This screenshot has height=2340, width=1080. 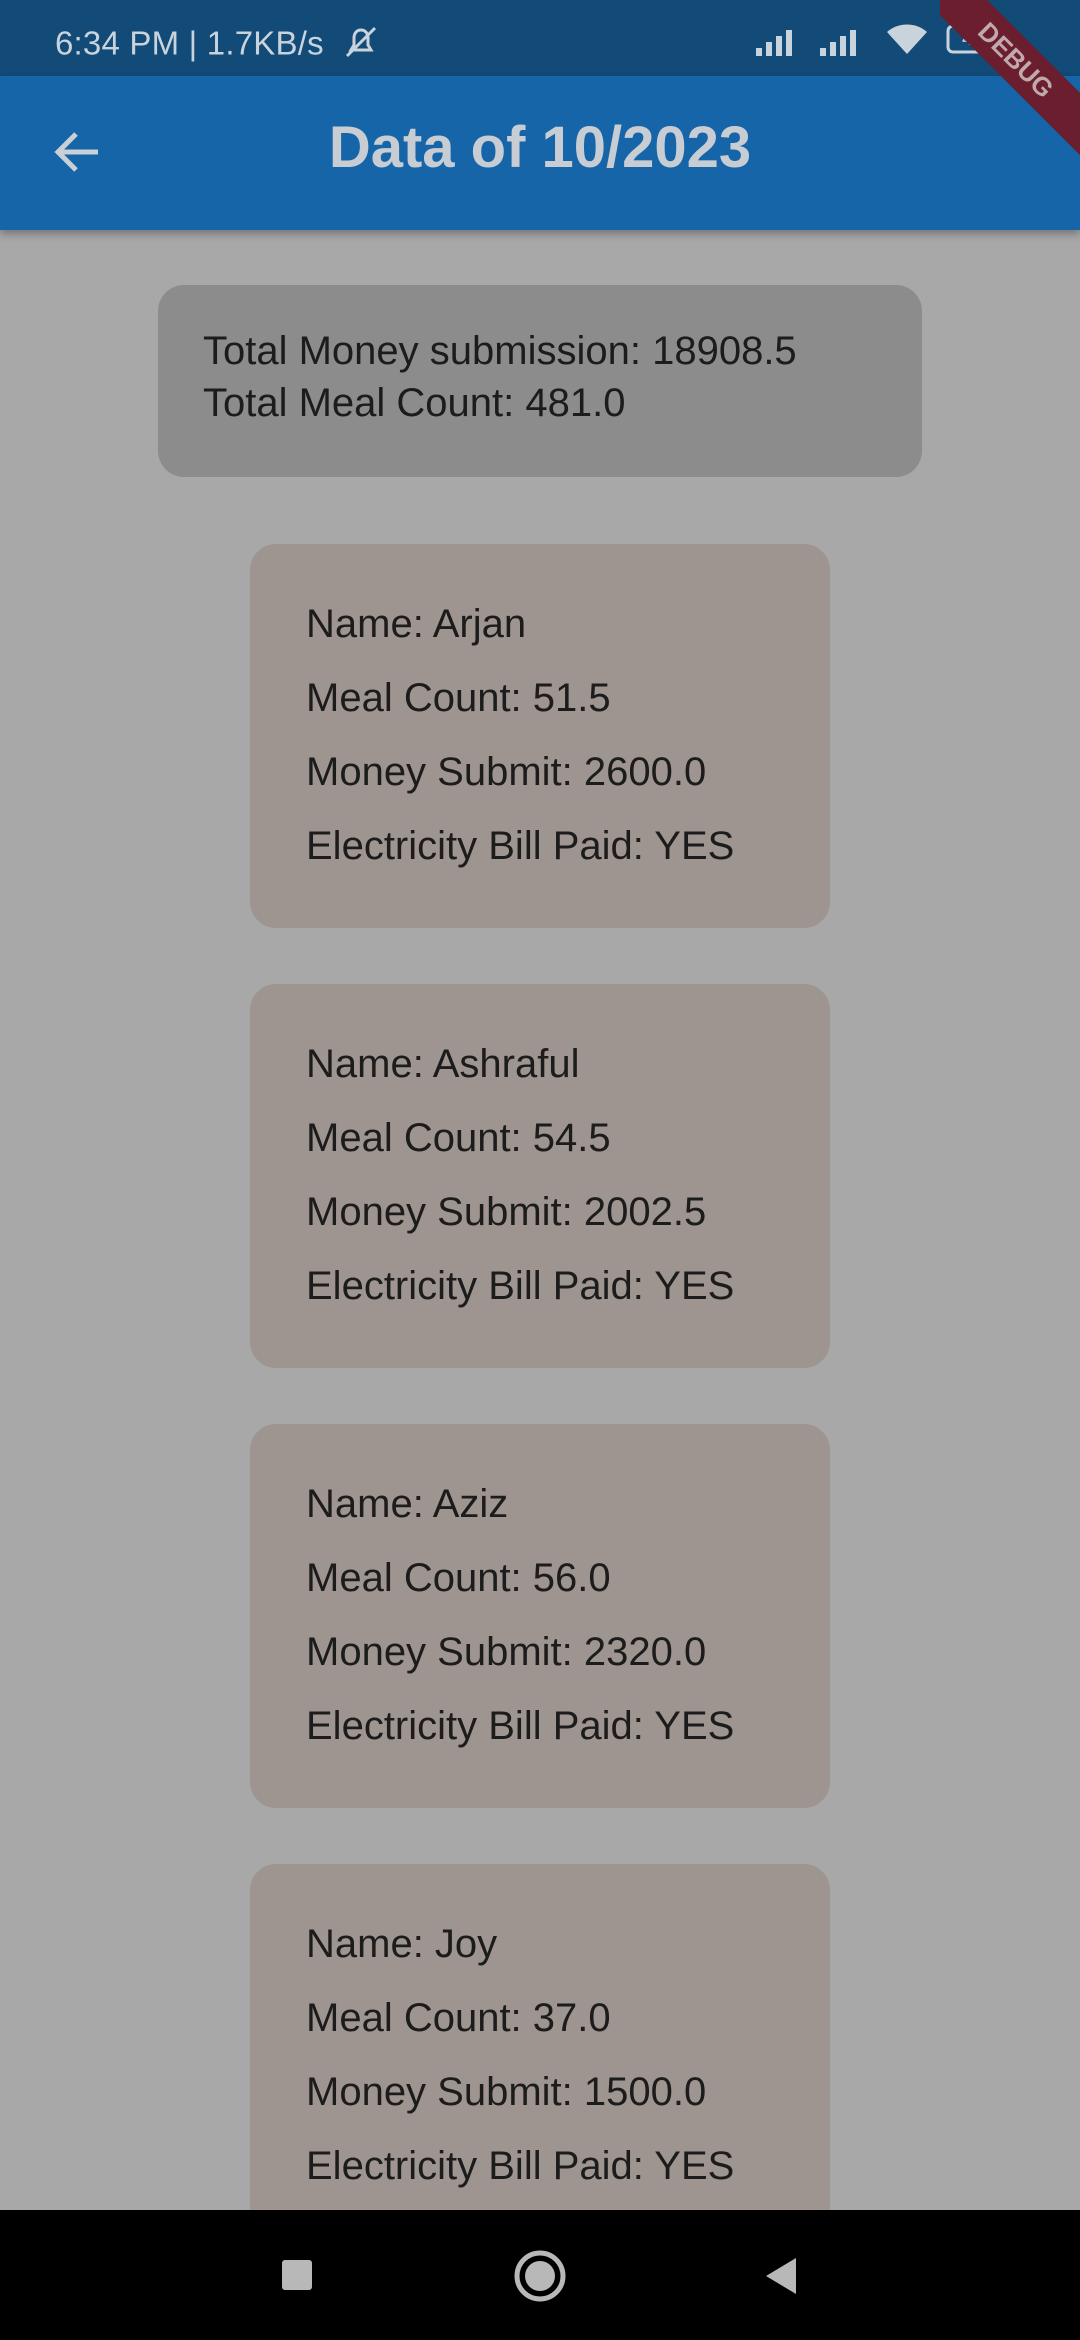 What do you see at coordinates (189, 43) in the screenshot?
I see `status-time-text: 6:34 PM | 1.7KB/s` at bounding box center [189, 43].